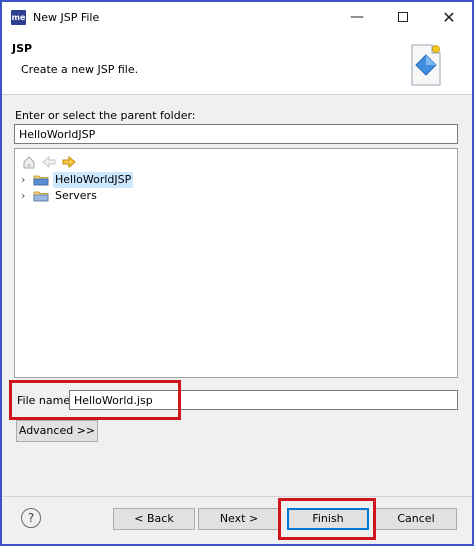  I want to click on finish-button: Finish, so click(328, 519).